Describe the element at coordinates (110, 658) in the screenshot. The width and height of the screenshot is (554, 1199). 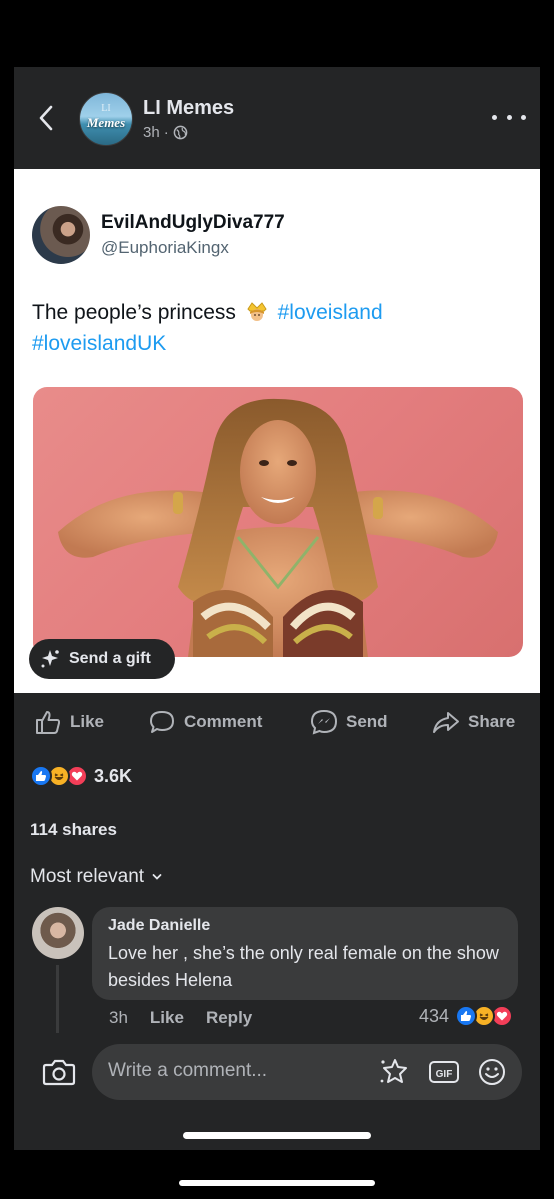
I see `send-gift-label: Send a gift` at that location.